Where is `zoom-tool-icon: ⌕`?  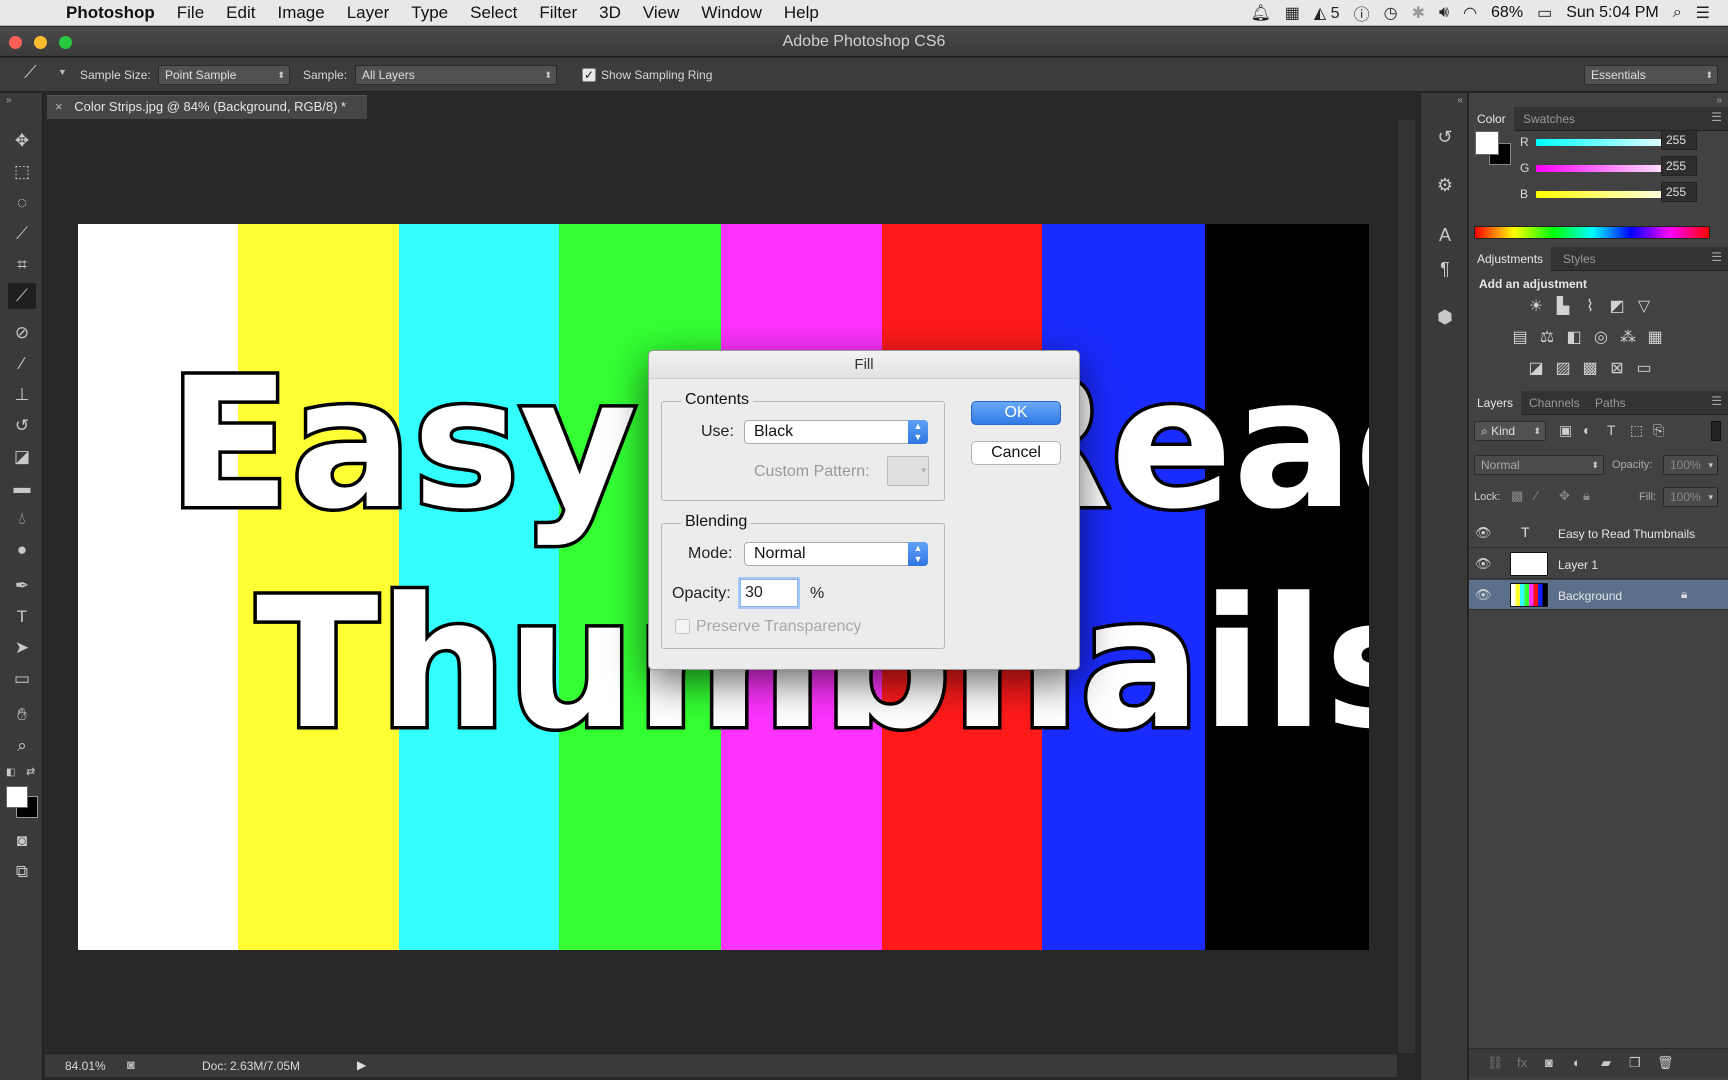 zoom-tool-icon: ⌕ is located at coordinates (22, 746).